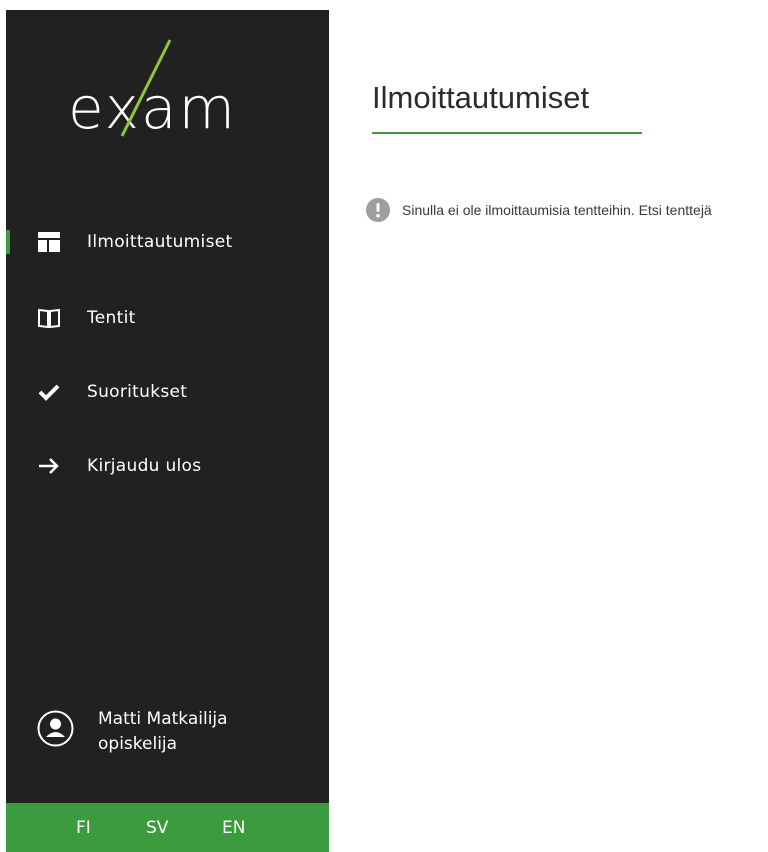 This screenshot has width=768, height=852. I want to click on sidebar-item-suoritukset: Suoritukset, so click(167, 392).